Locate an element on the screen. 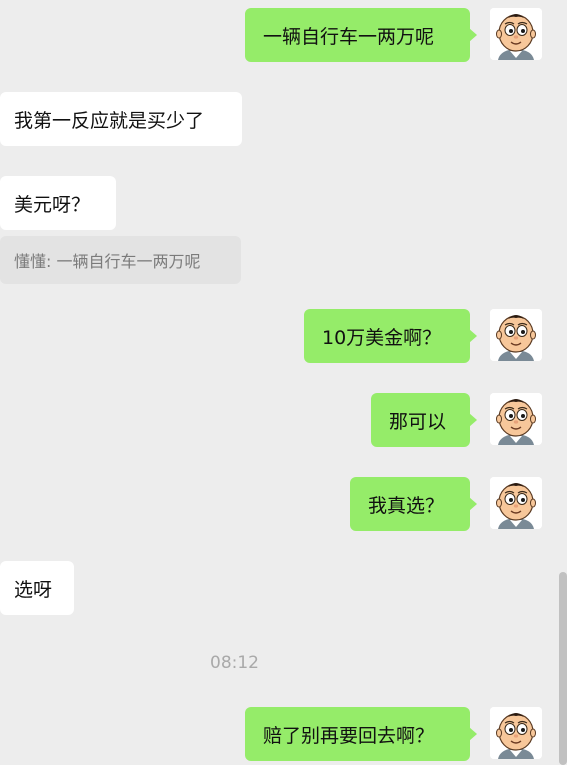  quoted-message: 懂懂: 一辆自行车一两万呢 is located at coordinates (120, 260).